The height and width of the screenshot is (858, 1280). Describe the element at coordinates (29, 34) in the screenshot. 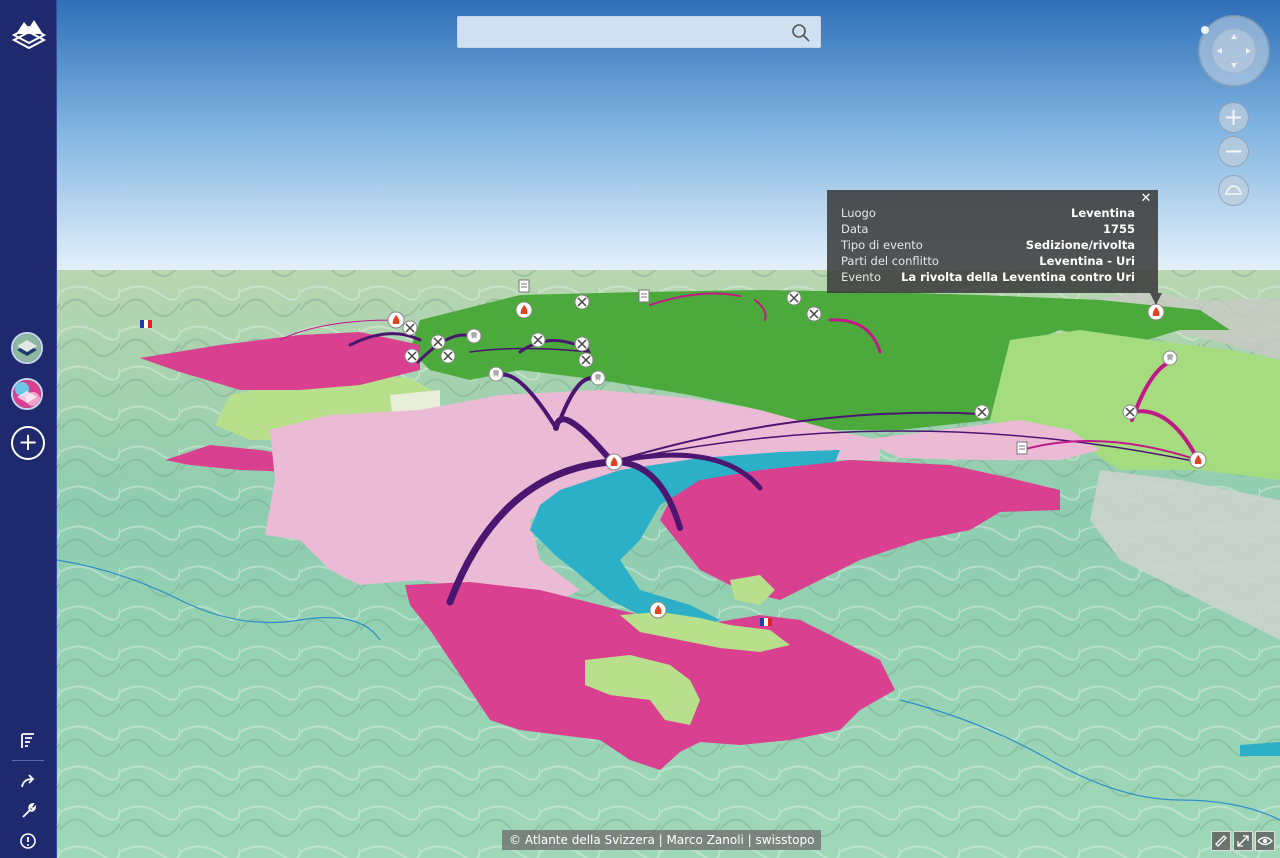

I see `atlas-logo-icon` at that location.